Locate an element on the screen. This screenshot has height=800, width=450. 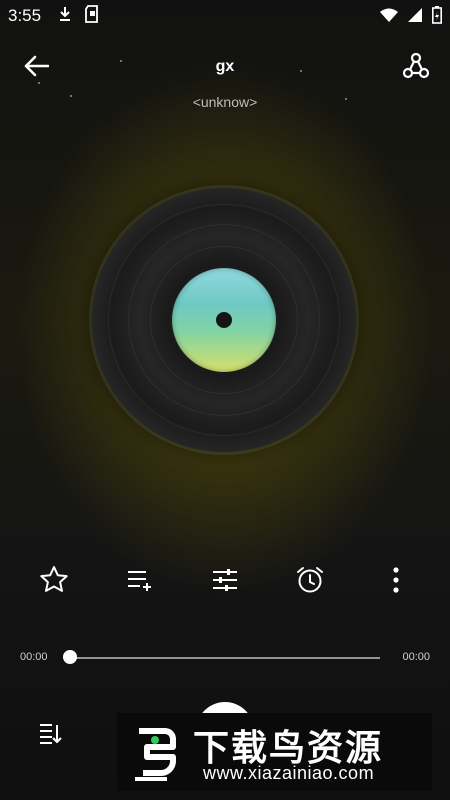
watermark-banner: 下载鸟资源 www.xiazainiao.com is located at coordinates (274, 752).